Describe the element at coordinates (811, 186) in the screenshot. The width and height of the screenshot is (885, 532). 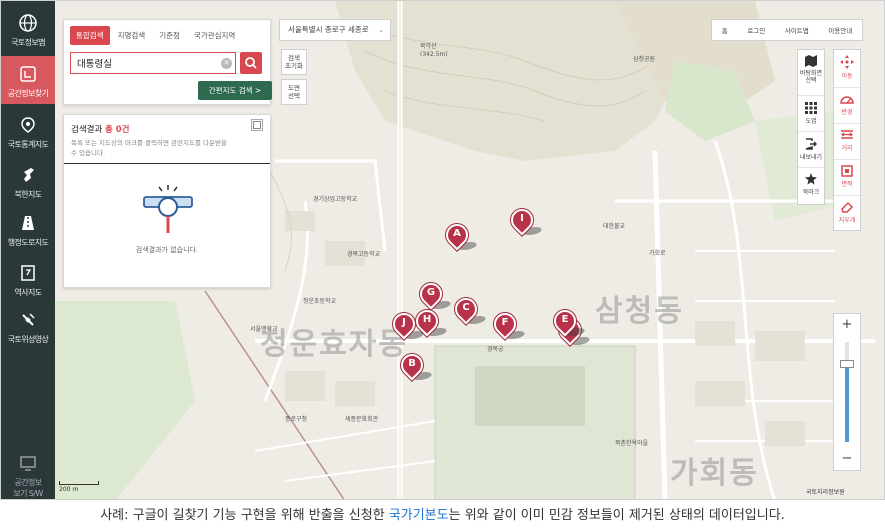
I see `bookmark-button: 북마크` at that location.